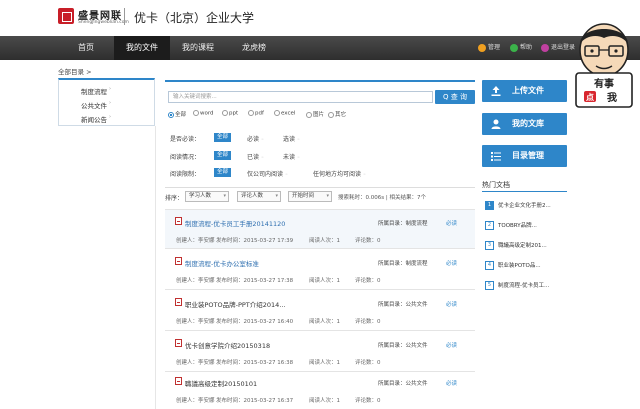  Describe the element at coordinates (86, 48) in the screenshot. I see `nav-item-home: 首页` at that location.